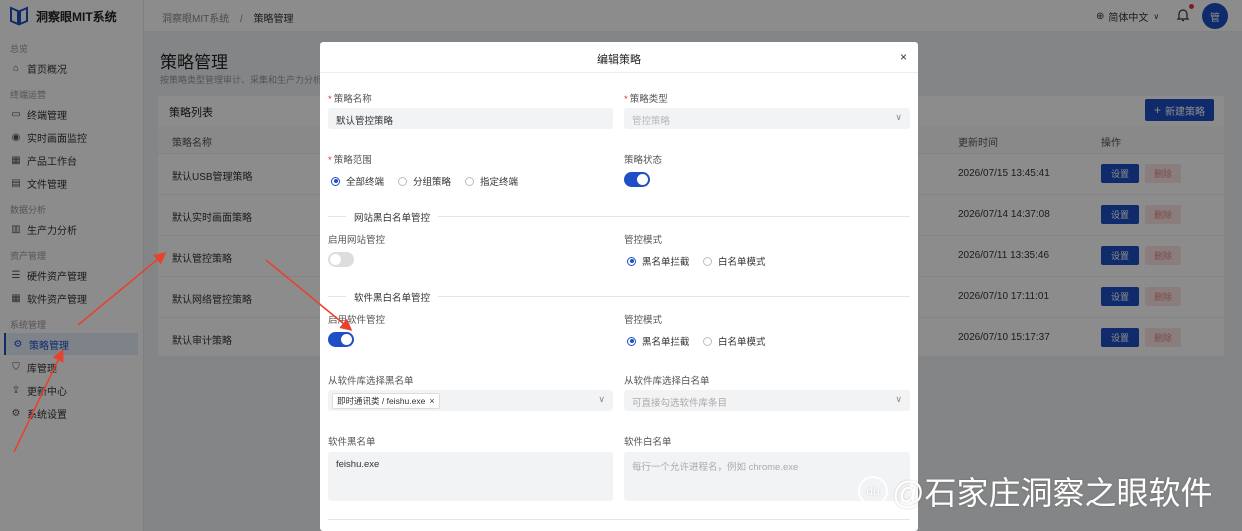  I want to click on watermark: du @石家庄洞察之眼软件, so click(1035, 491).